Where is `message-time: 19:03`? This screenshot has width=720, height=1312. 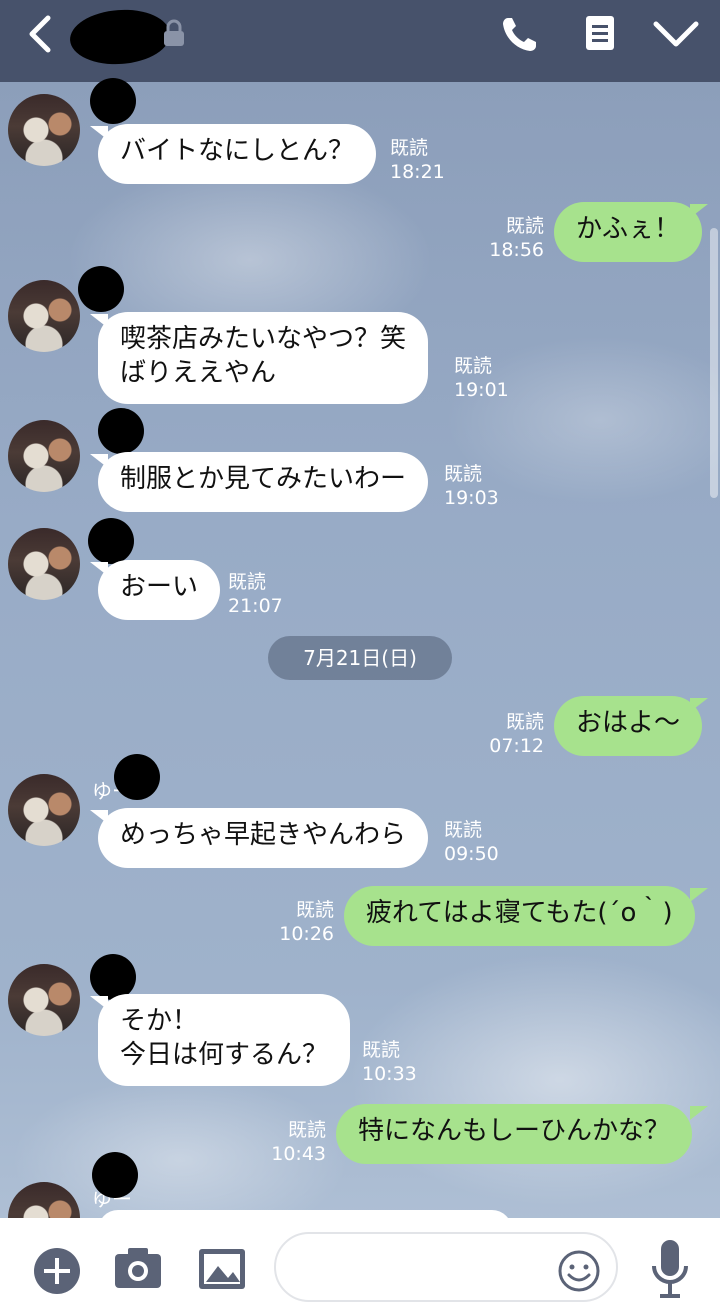
message-time: 19:03 is located at coordinates (471, 498).